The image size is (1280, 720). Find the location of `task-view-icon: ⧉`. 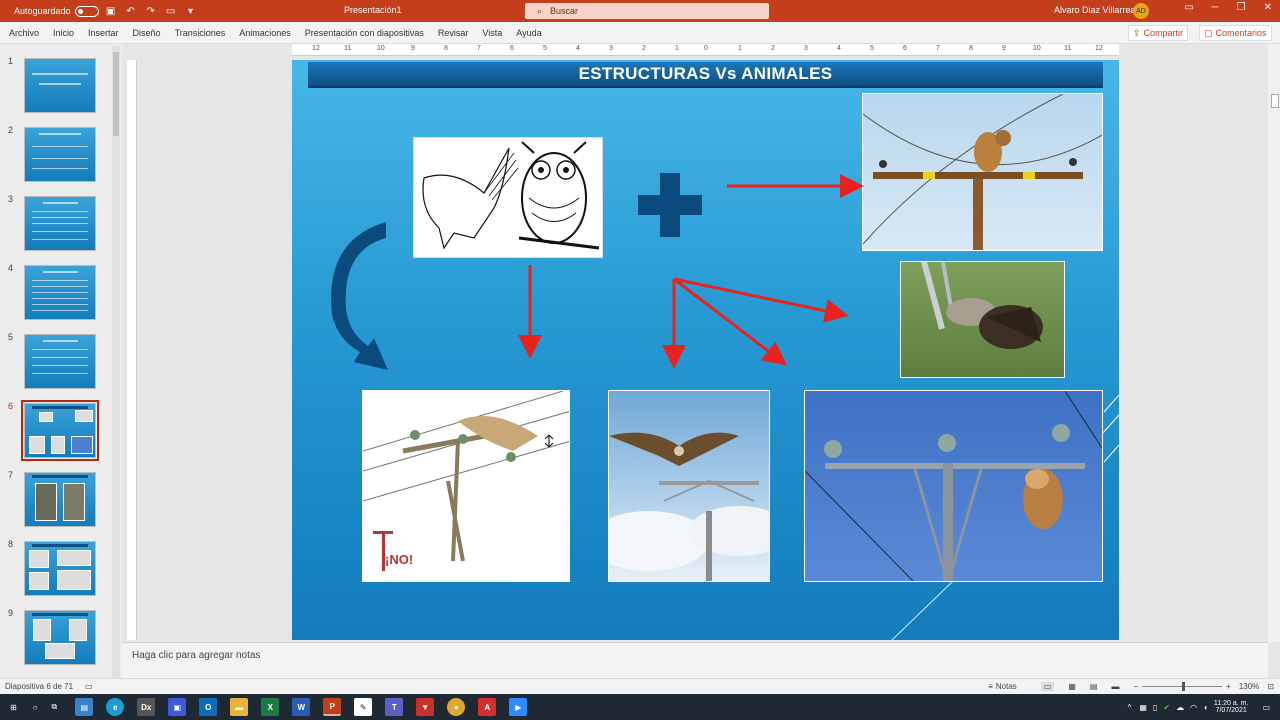

task-view-icon: ⧉ is located at coordinates (55, 707).